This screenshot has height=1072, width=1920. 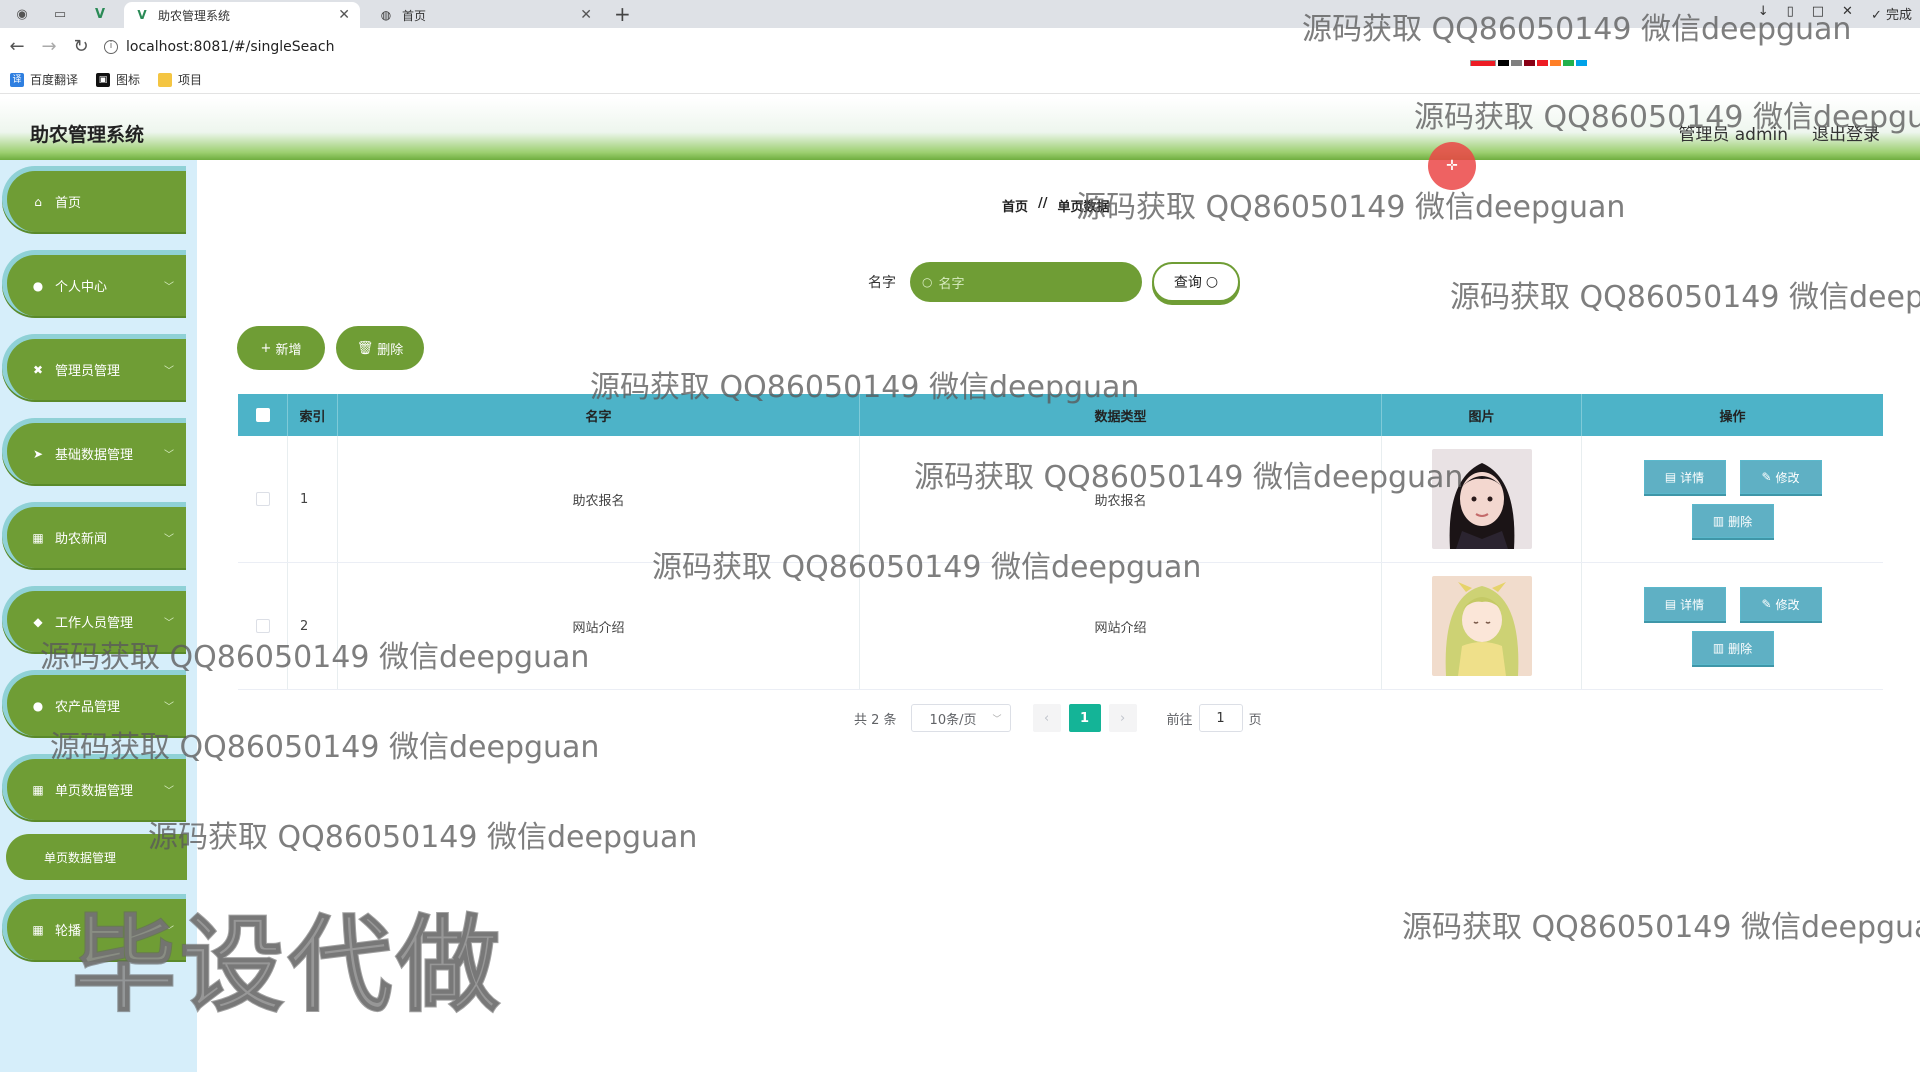 What do you see at coordinates (1121, 499) in the screenshot?
I see `cell-type: 助农报名` at bounding box center [1121, 499].